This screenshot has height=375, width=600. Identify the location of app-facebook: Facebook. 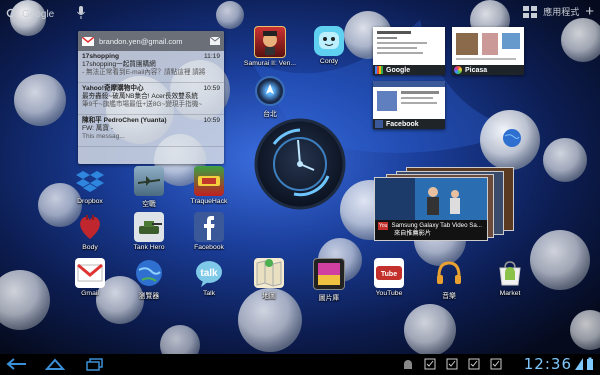
(209, 231).